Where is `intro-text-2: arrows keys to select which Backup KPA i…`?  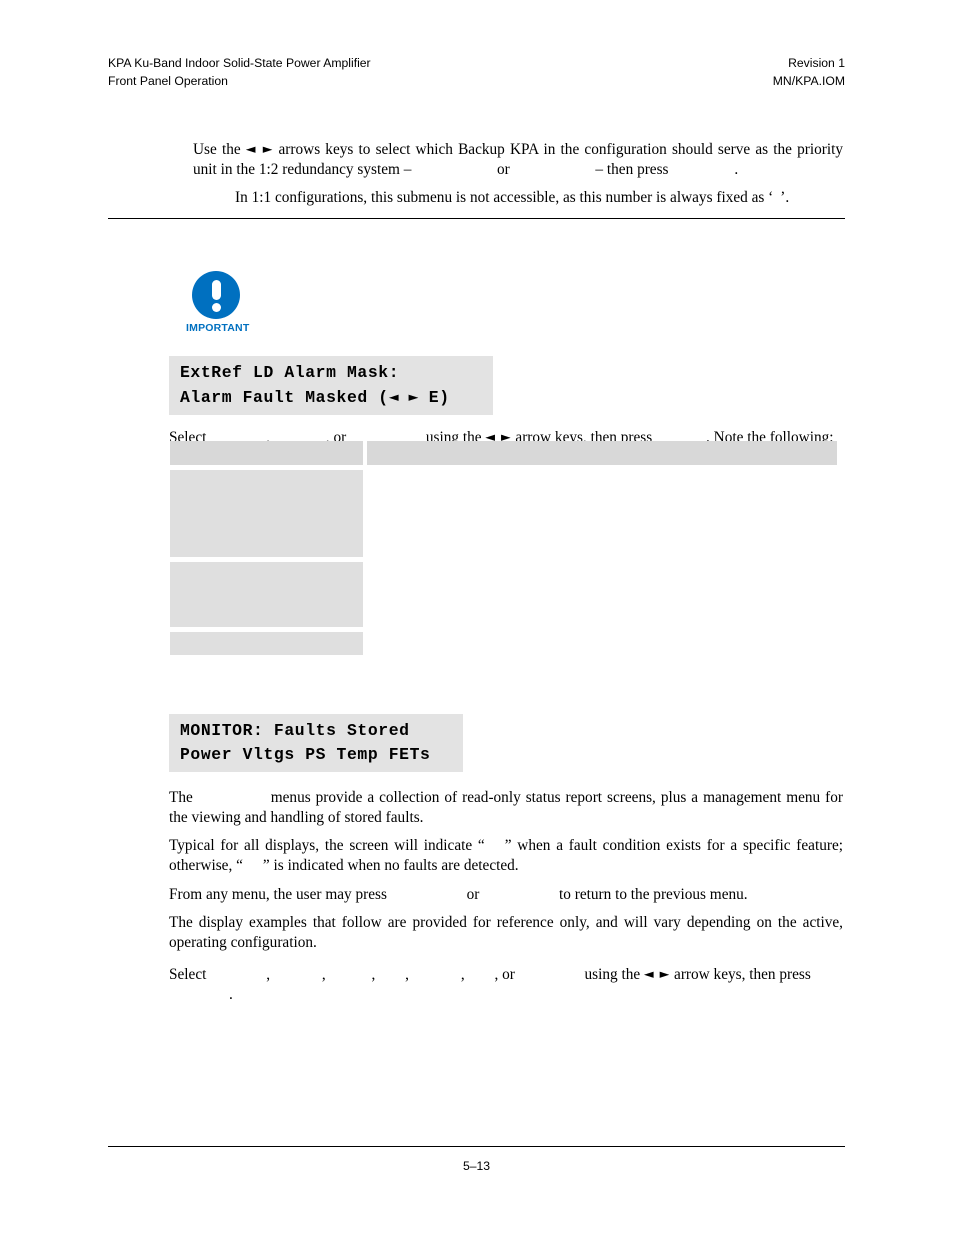 intro-text-2: arrows keys to select which Backup KPA i… is located at coordinates (518, 159).